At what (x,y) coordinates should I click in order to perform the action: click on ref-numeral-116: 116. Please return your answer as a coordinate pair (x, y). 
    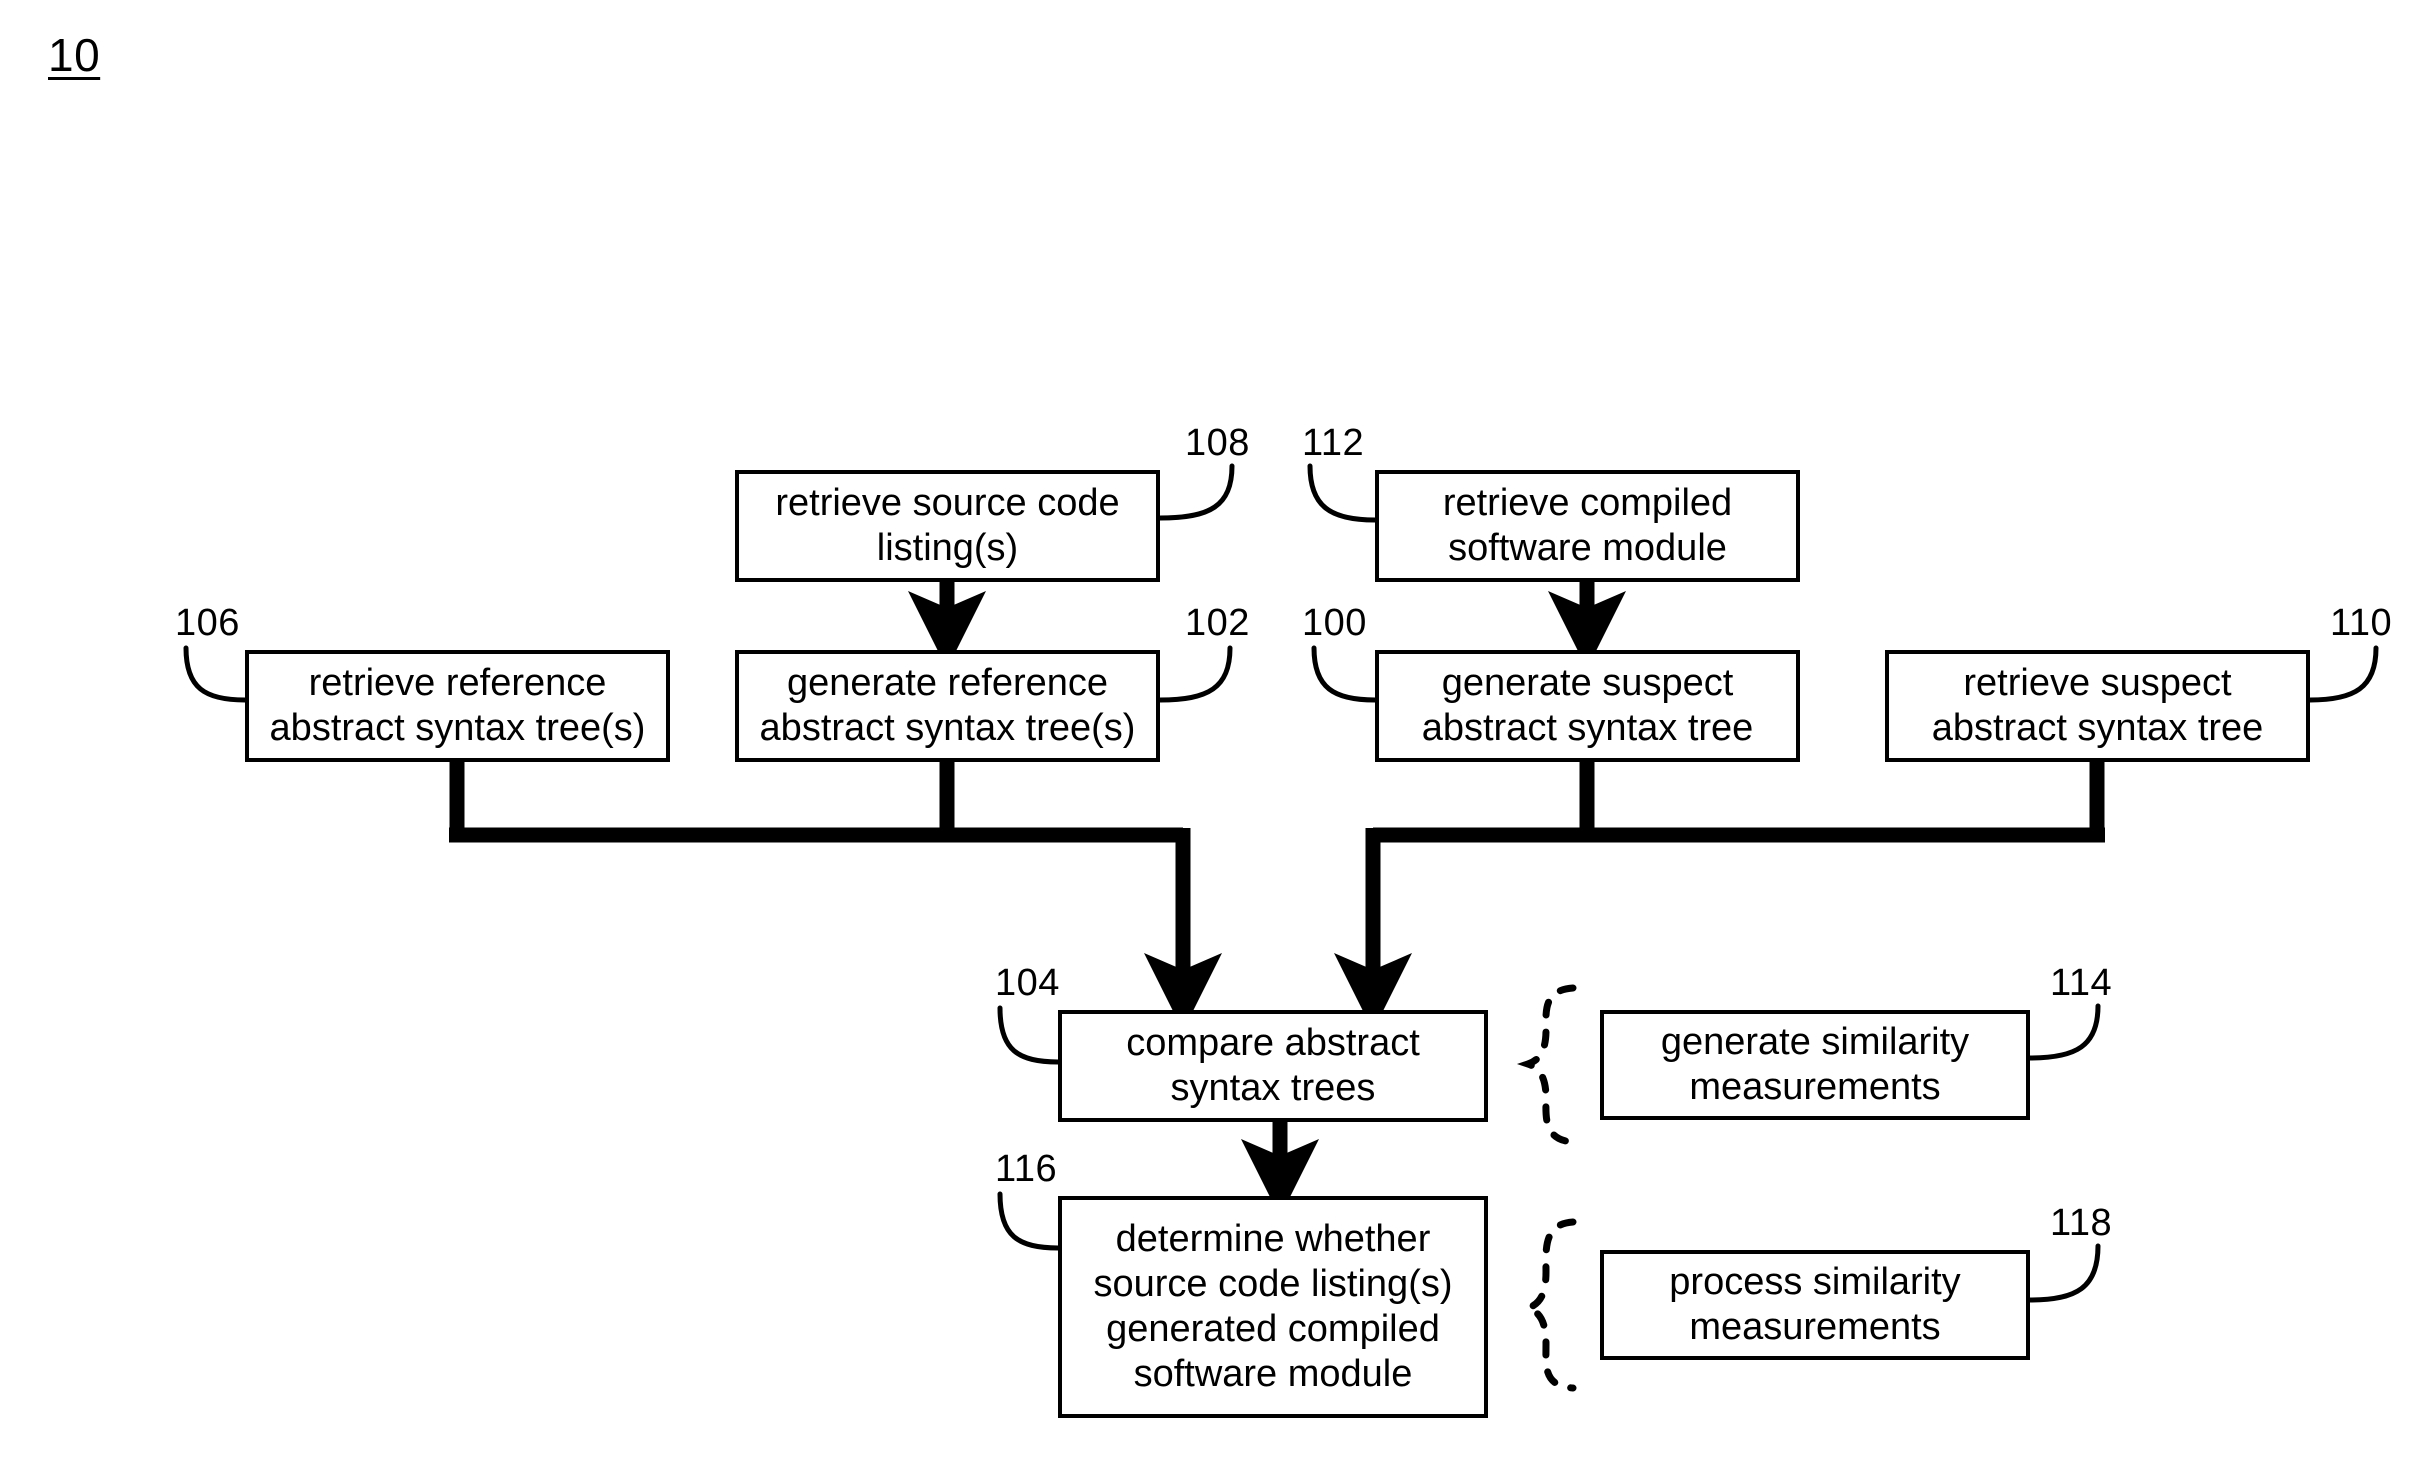
    Looking at the image, I should click on (1026, 1169).